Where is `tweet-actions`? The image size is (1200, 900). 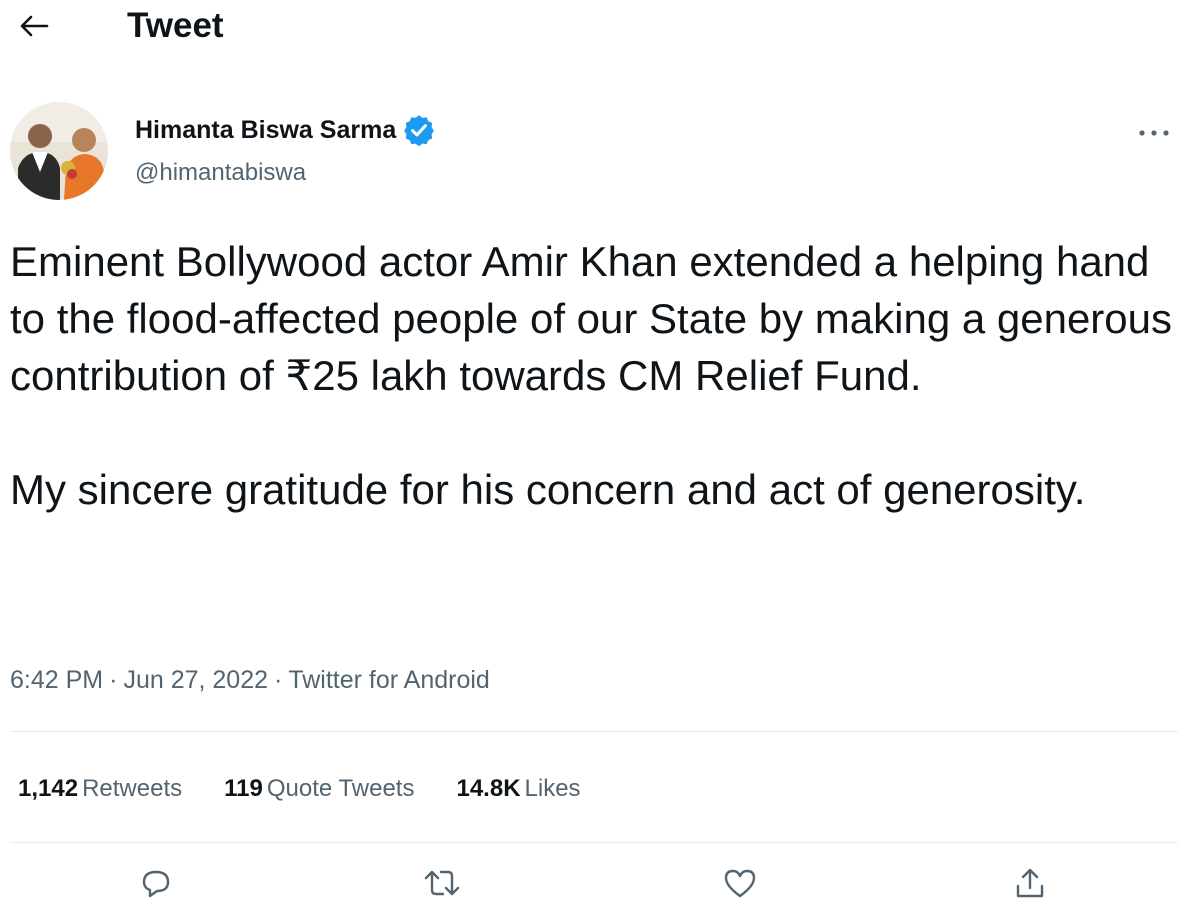
tweet-actions is located at coordinates (600, 879).